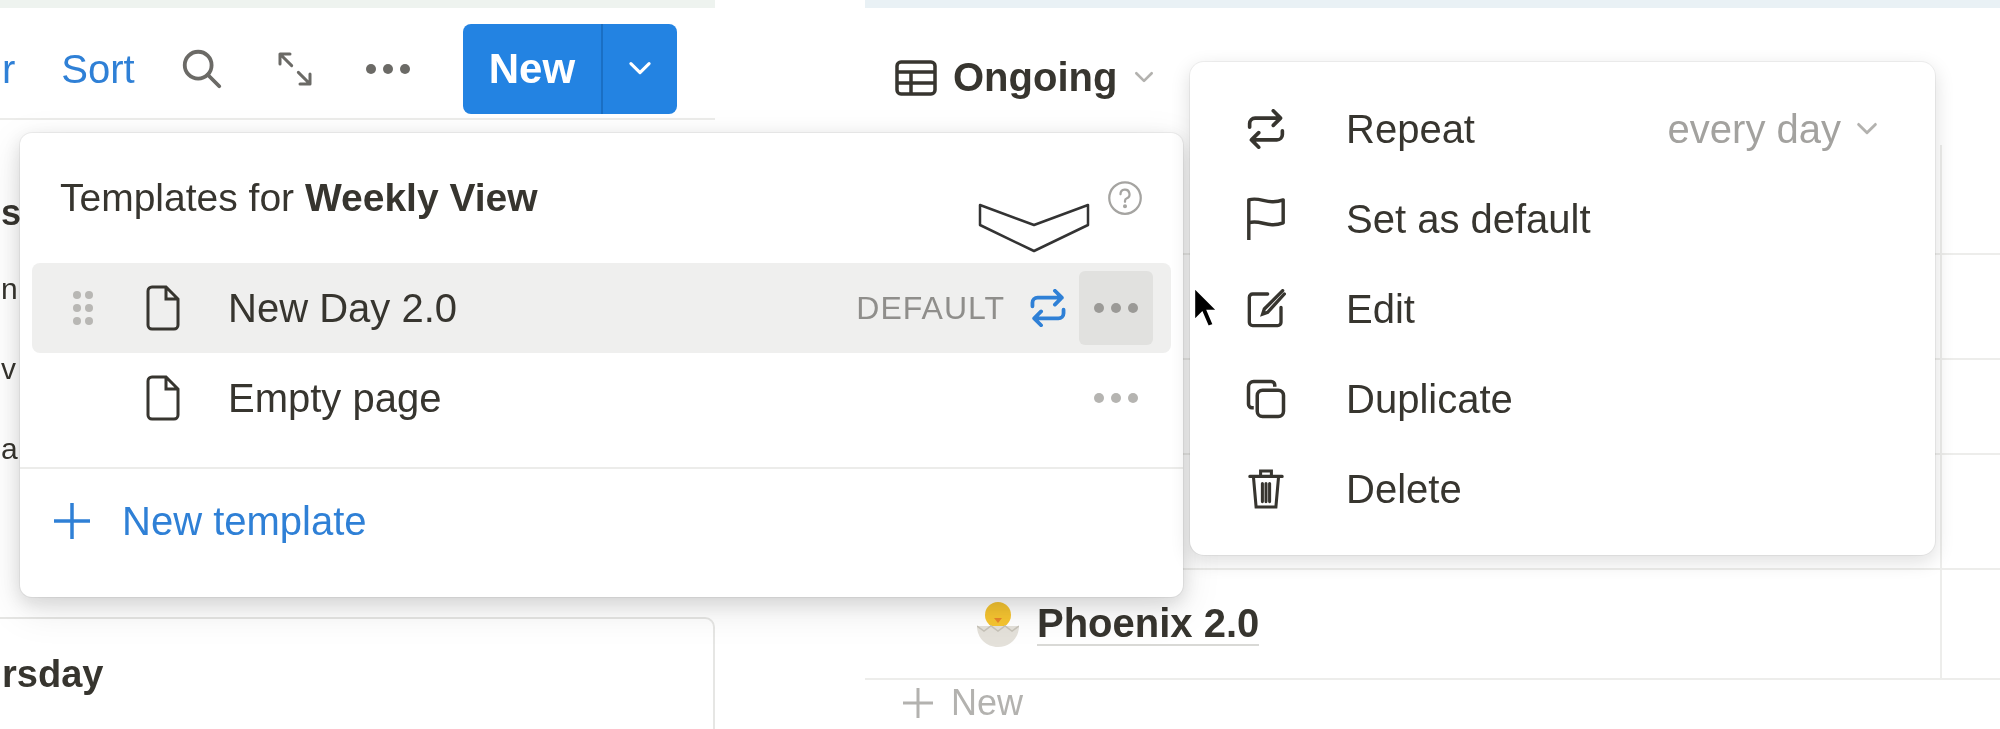 This screenshot has height=729, width=2000. I want to click on text-fragment: v, so click(8, 369).